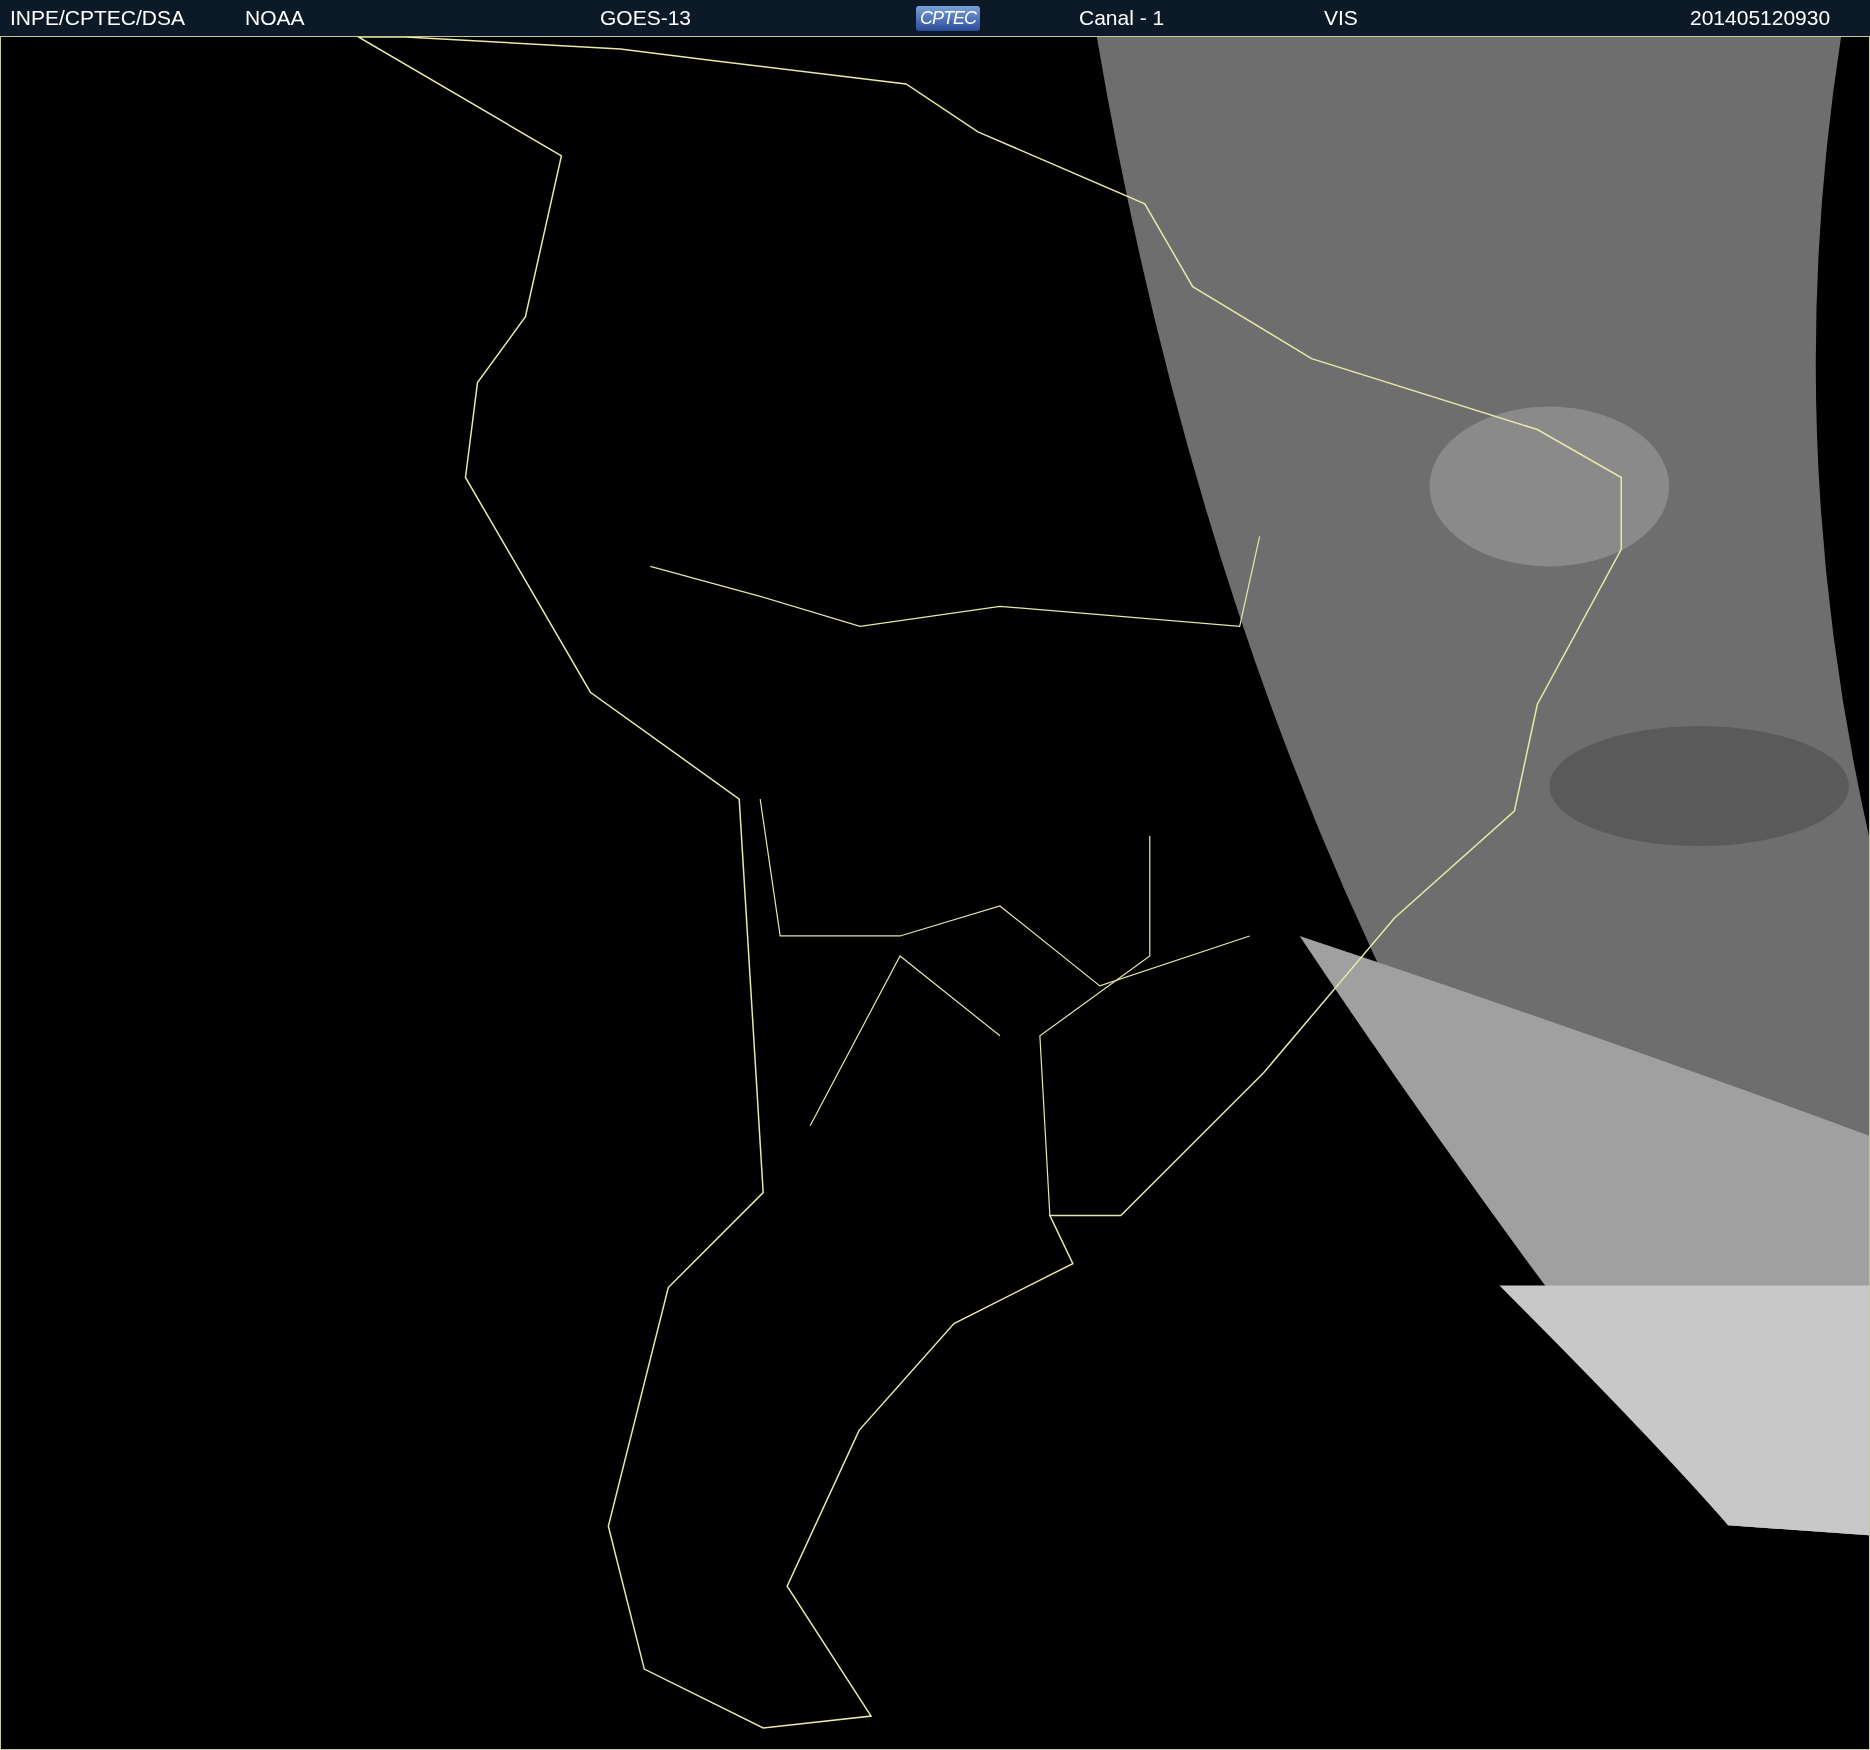 This screenshot has width=1870, height=1750. Describe the element at coordinates (275, 18) in the screenshot. I see `header-label: NOAA` at that location.